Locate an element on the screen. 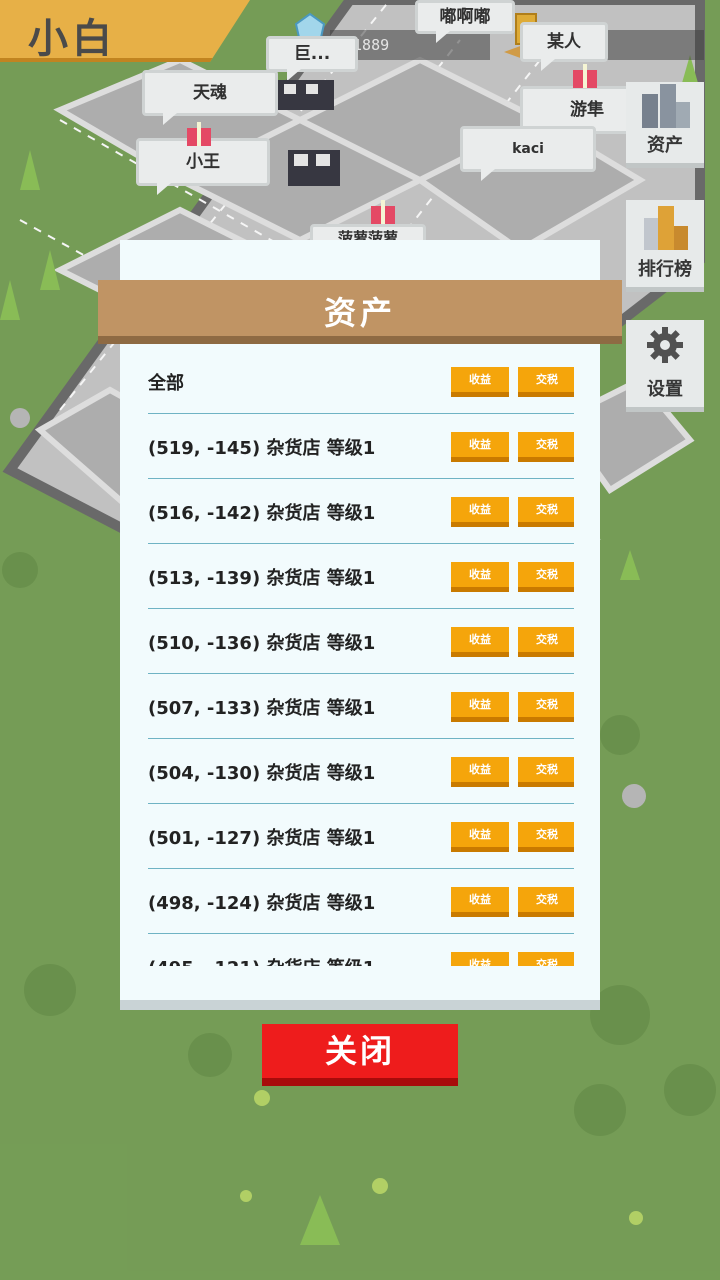 This screenshot has height=1280, width=720. list-item: (516, -142) 杂货店 等级1 收益 交税 is located at coordinates (361, 512).